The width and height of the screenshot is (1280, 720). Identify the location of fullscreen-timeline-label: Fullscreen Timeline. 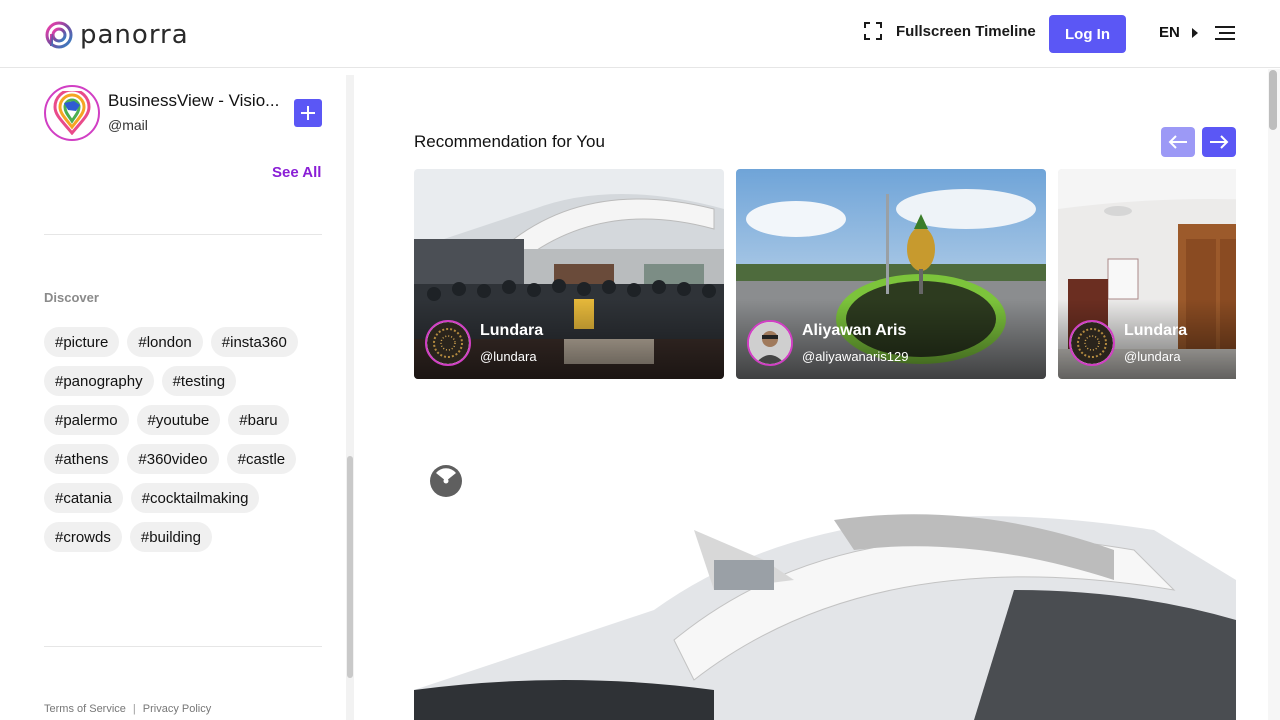
(966, 31).